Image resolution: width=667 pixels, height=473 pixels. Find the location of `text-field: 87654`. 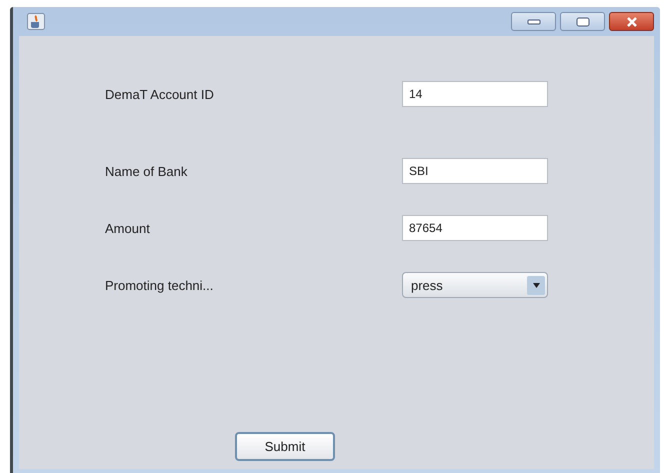

text-field: 87654 is located at coordinates (475, 228).